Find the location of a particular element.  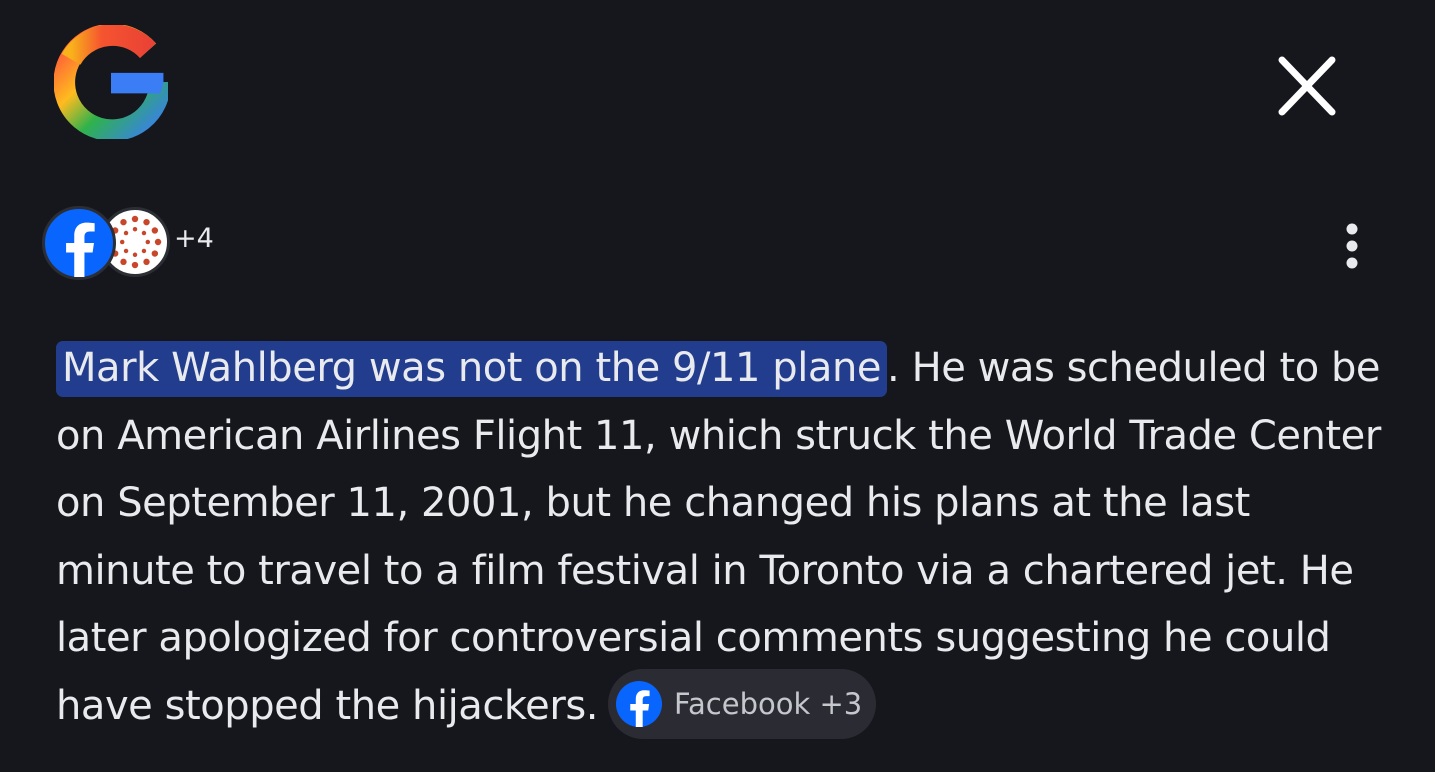

close-button is located at coordinates (1307, 86).